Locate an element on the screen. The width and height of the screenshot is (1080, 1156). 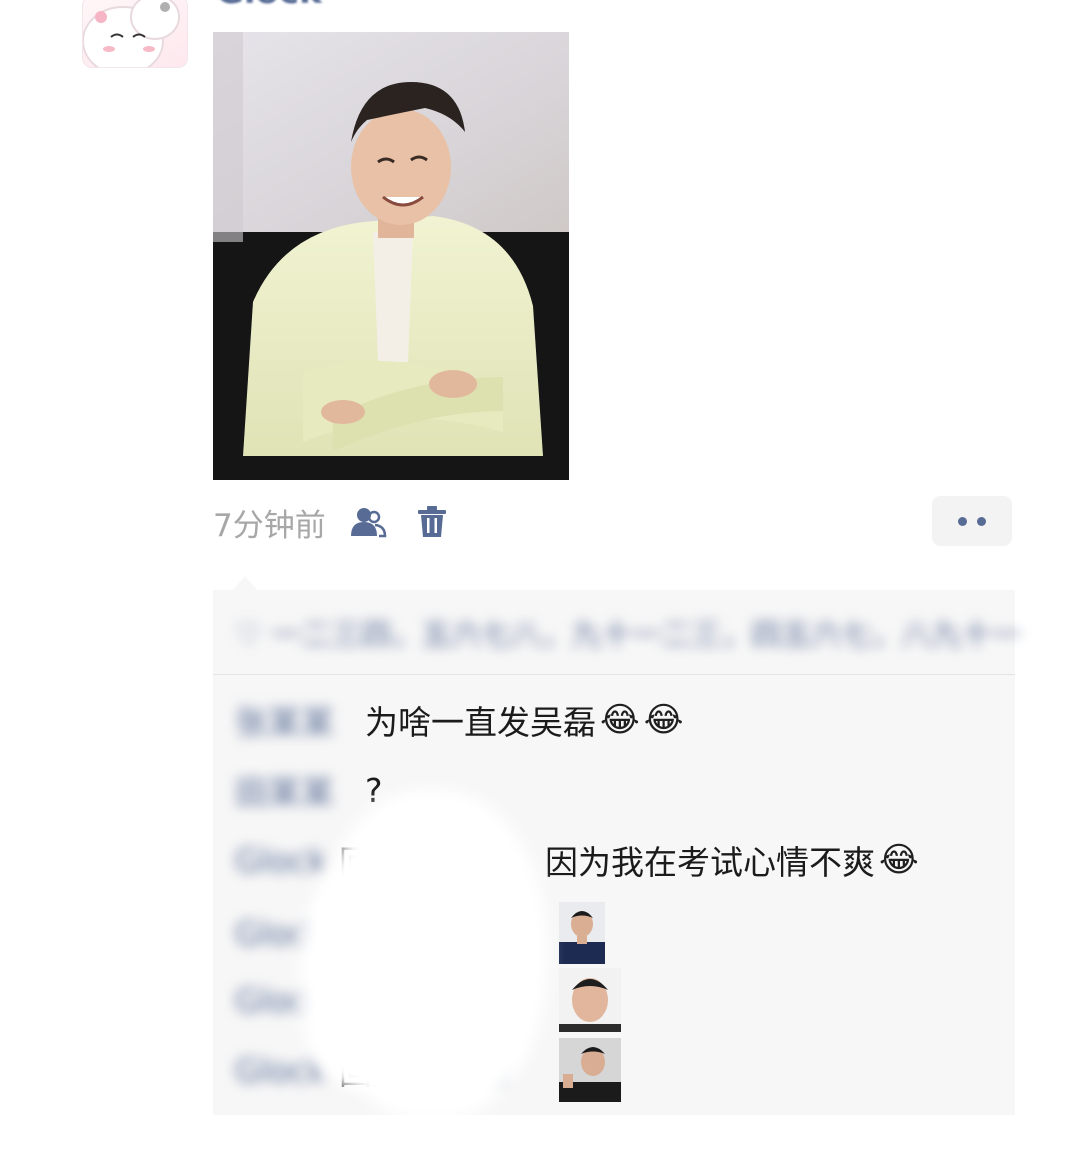
comment-item: 张某某 为啥一直发吴磊 😂 😂 is located at coordinates (459, 720).